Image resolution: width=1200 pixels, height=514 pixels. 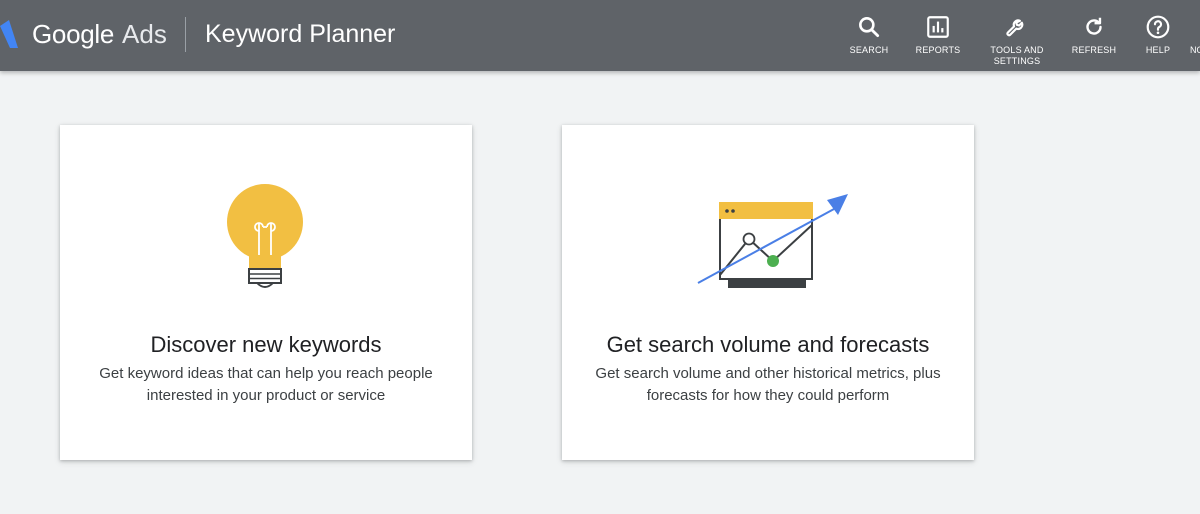 What do you see at coordinates (73, 34) in the screenshot?
I see `brand-google-text: Google` at bounding box center [73, 34].